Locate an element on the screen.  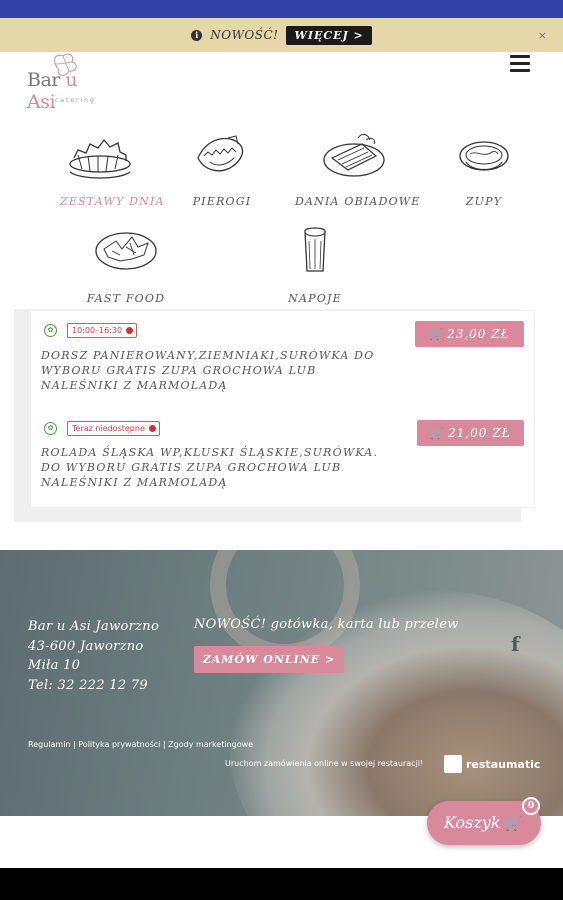
announcement-text: NOWOŚĆ! is located at coordinates (244, 35).